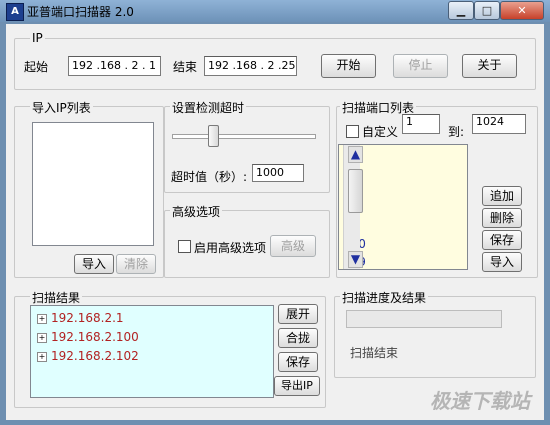  I want to click on progress-group-label: 扫描进度及结果, so click(384, 297).